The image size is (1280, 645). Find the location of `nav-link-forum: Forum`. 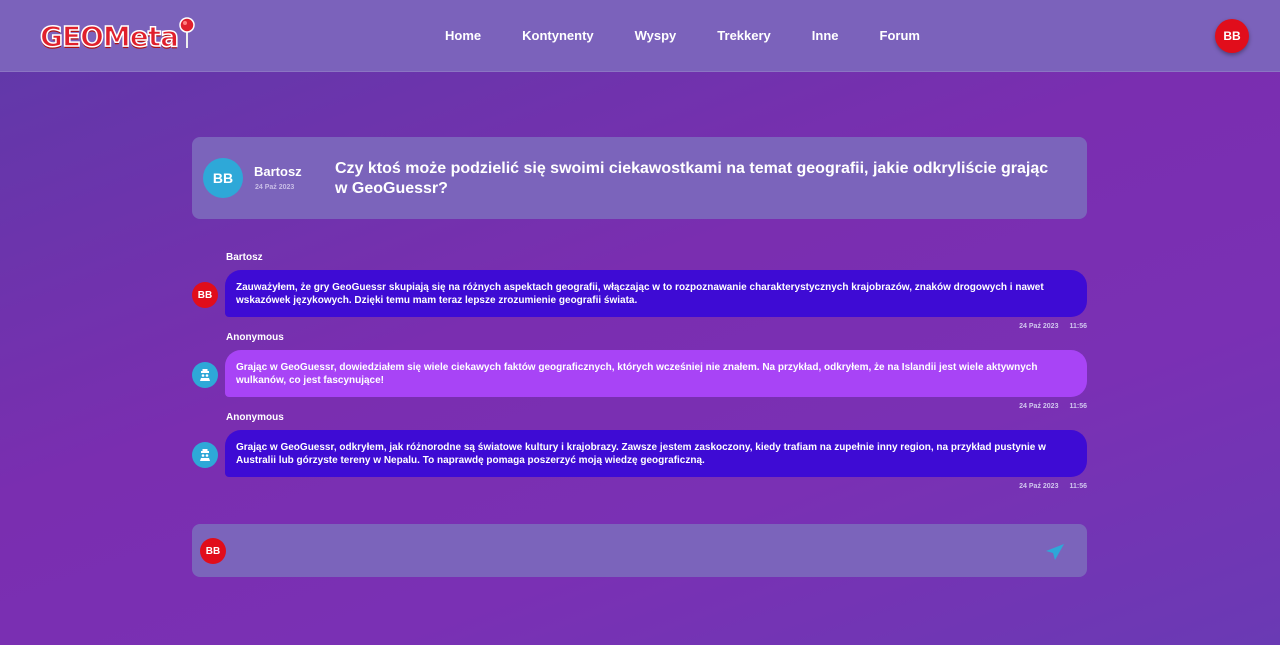

nav-link-forum: Forum is located at coordinates (900, 35).